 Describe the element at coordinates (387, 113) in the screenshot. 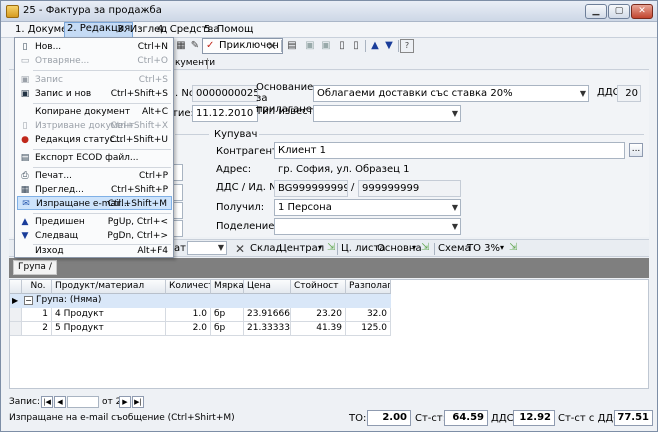

I see `notice-type-select: ▼` at that location.